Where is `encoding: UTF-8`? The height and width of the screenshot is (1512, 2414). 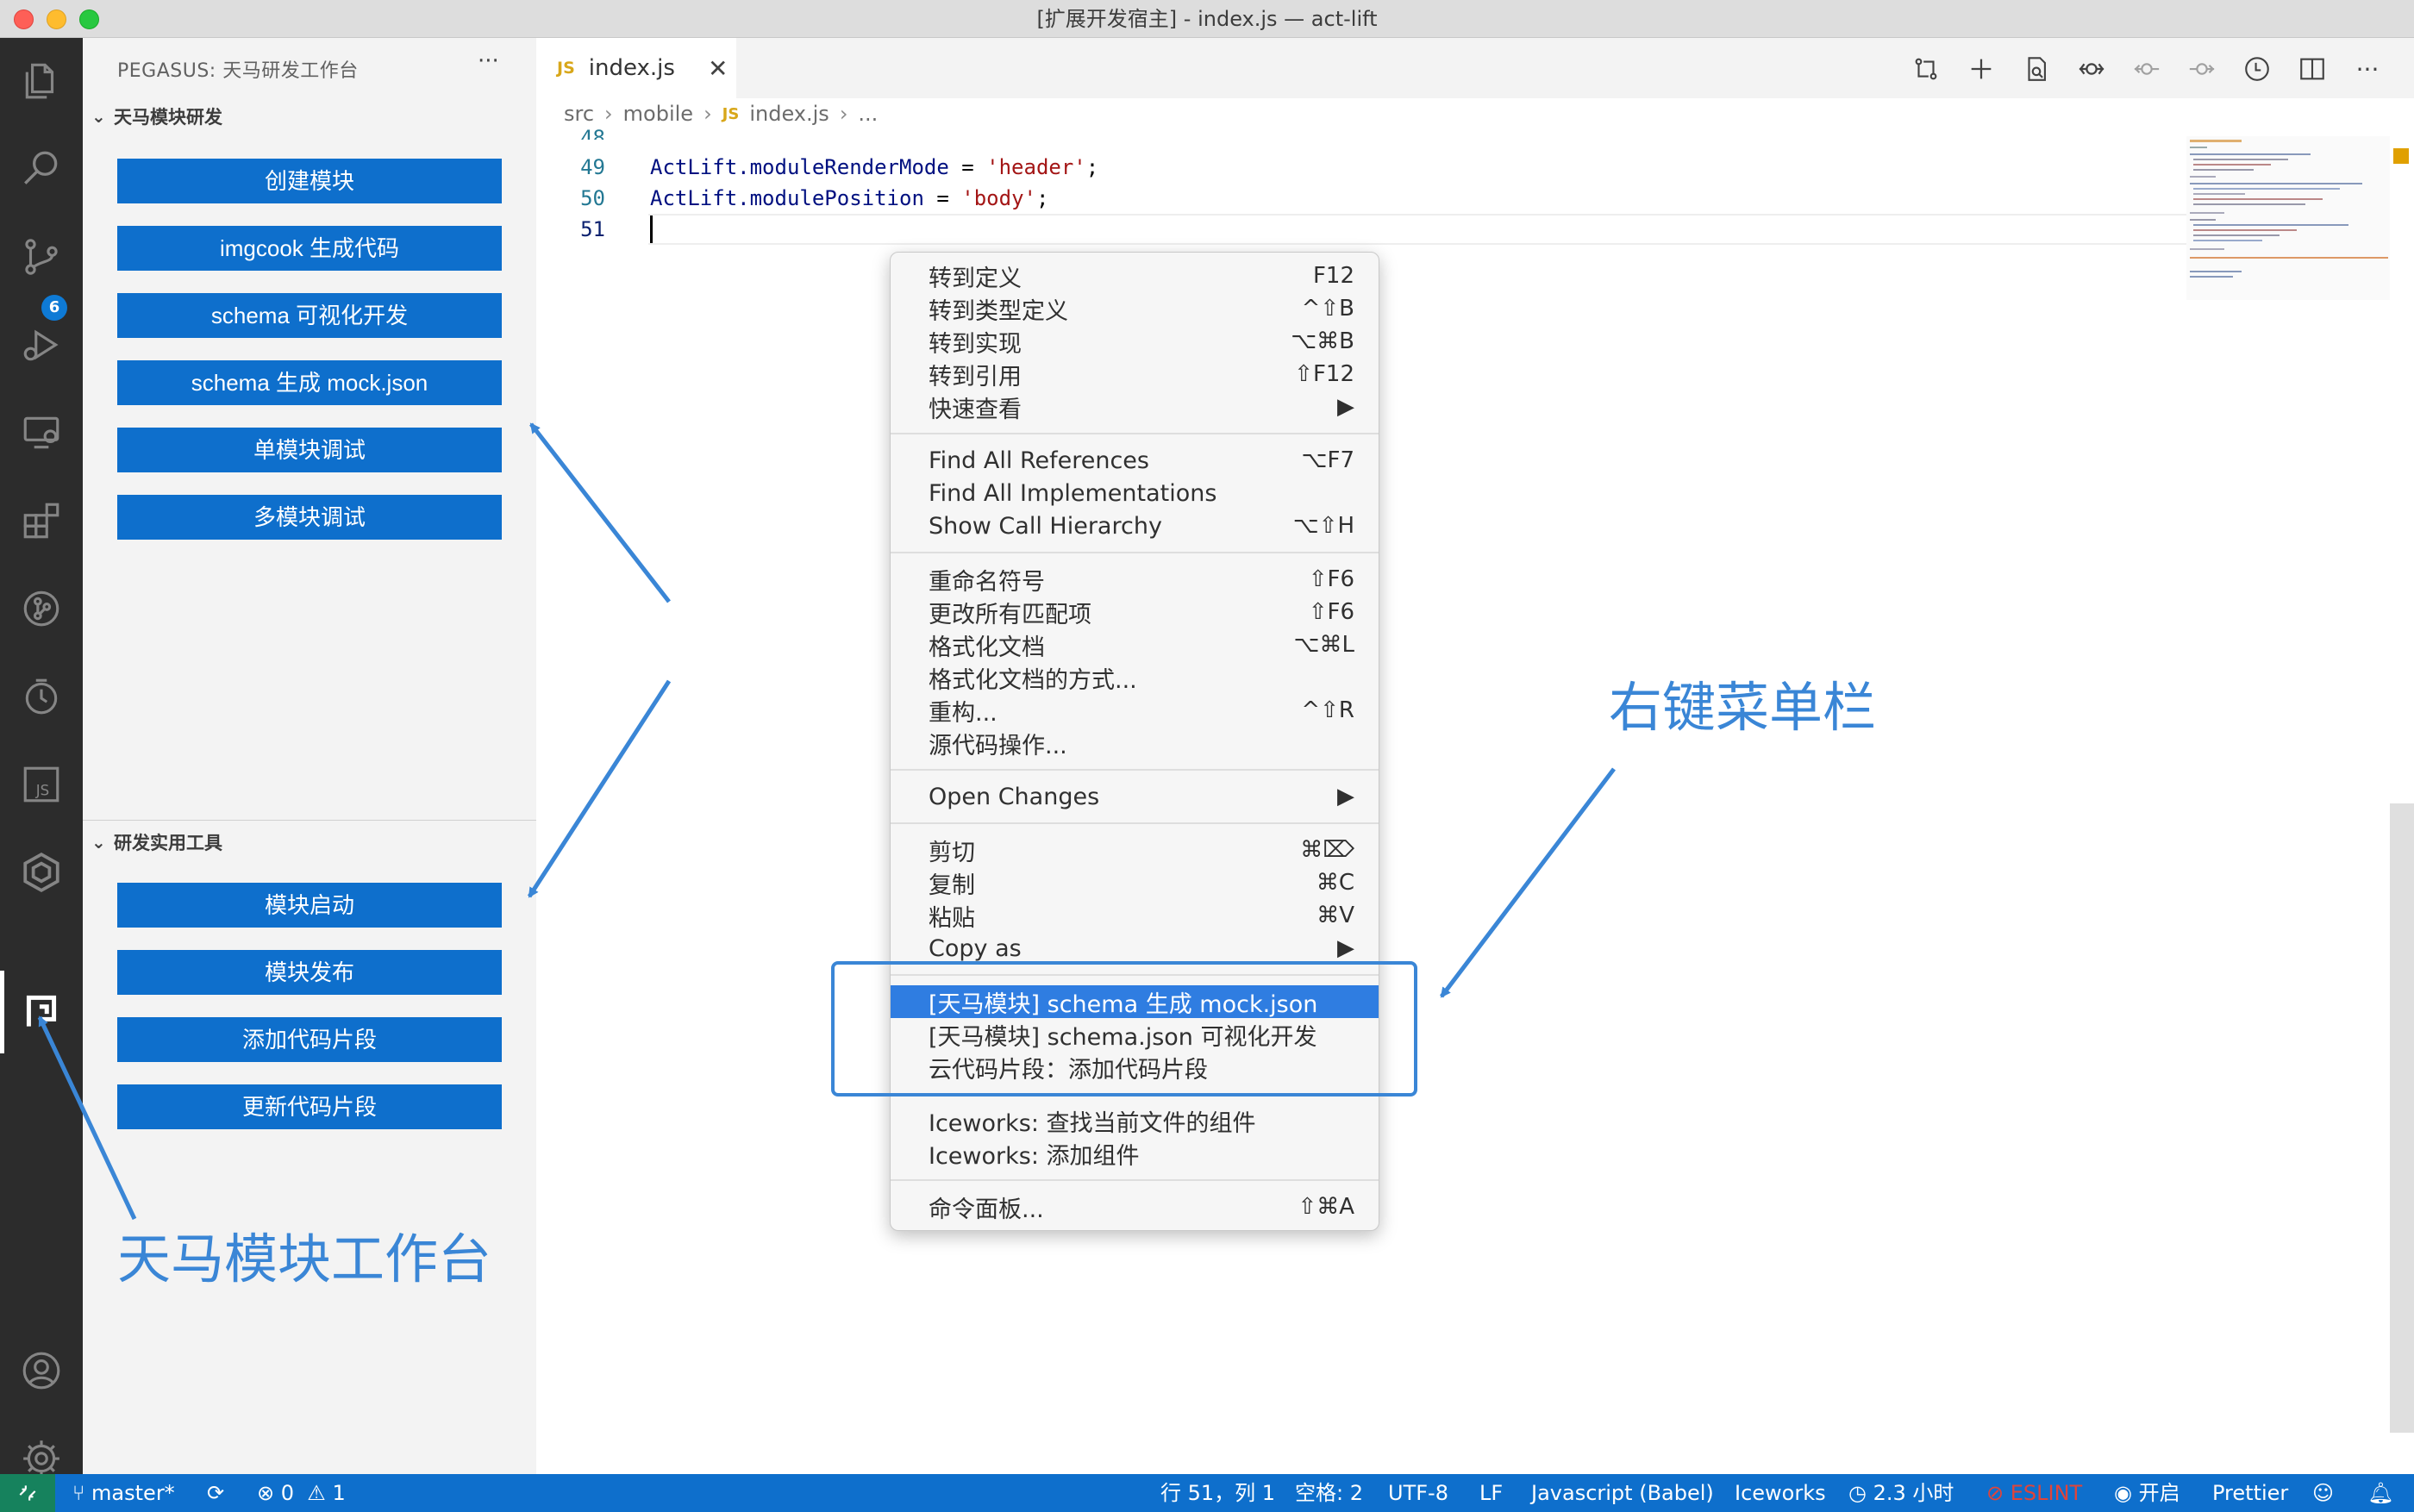 encoding: UTF-8 is located at coordinates (1418, 1493).